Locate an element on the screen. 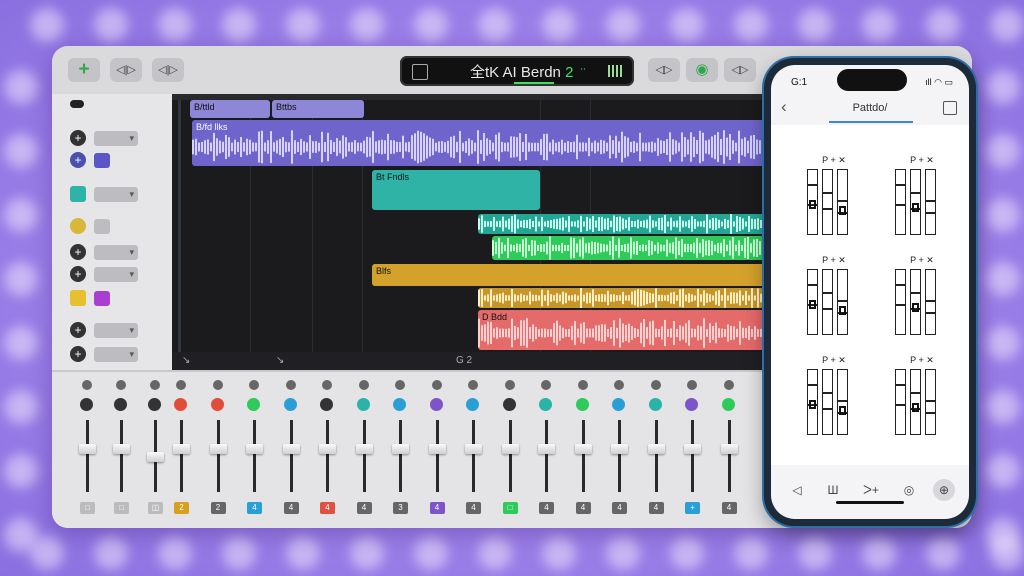 Image resolution: width=1024 pixels, height=576 pixels. record-button: ◉ is located at coordinates (702, 70).